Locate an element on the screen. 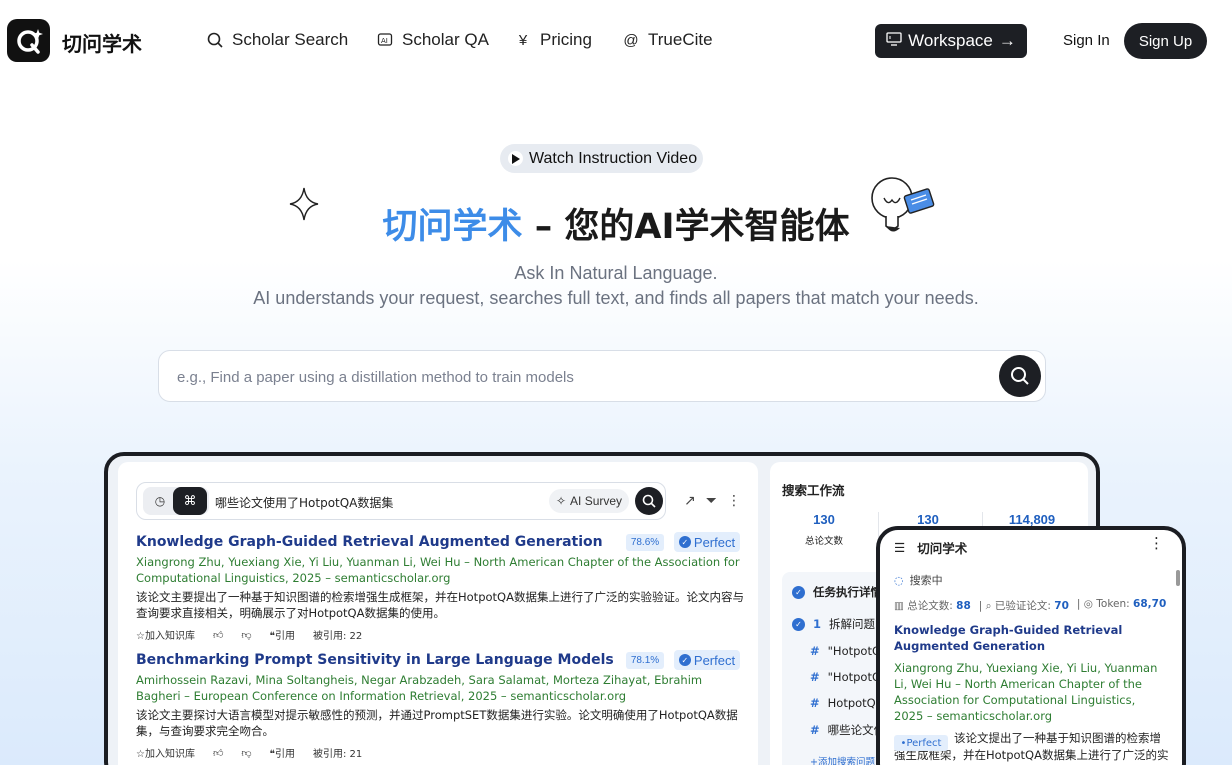 This screenshot has height=765, width=1232. main-search-box is located at coordinates (602, 376).